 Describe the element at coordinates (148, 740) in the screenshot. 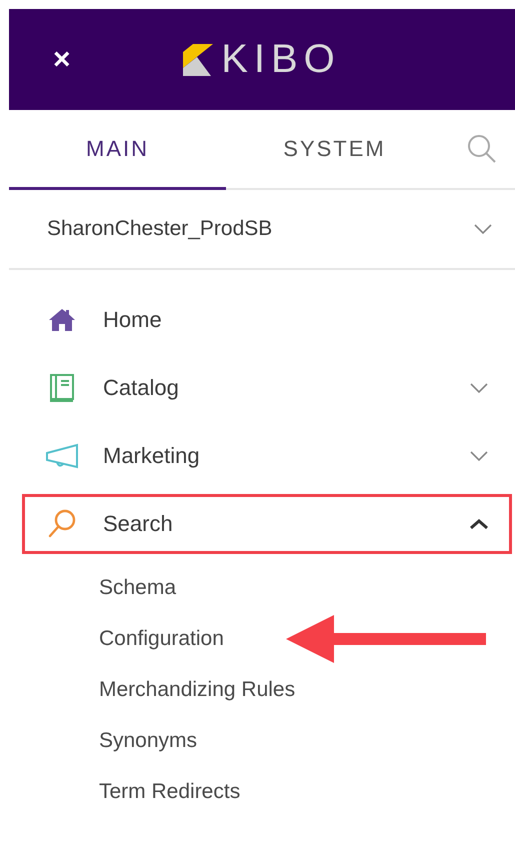

I see `sub-nav-link: Synonyms` at that location.